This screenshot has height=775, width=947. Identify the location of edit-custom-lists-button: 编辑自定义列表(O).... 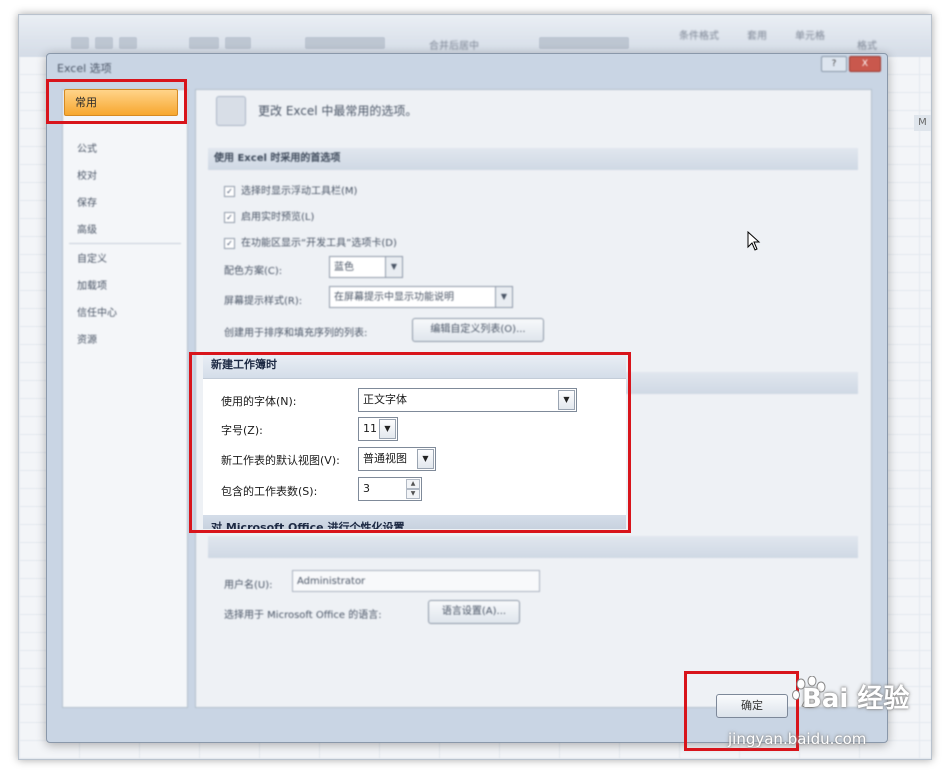
(478, 330).